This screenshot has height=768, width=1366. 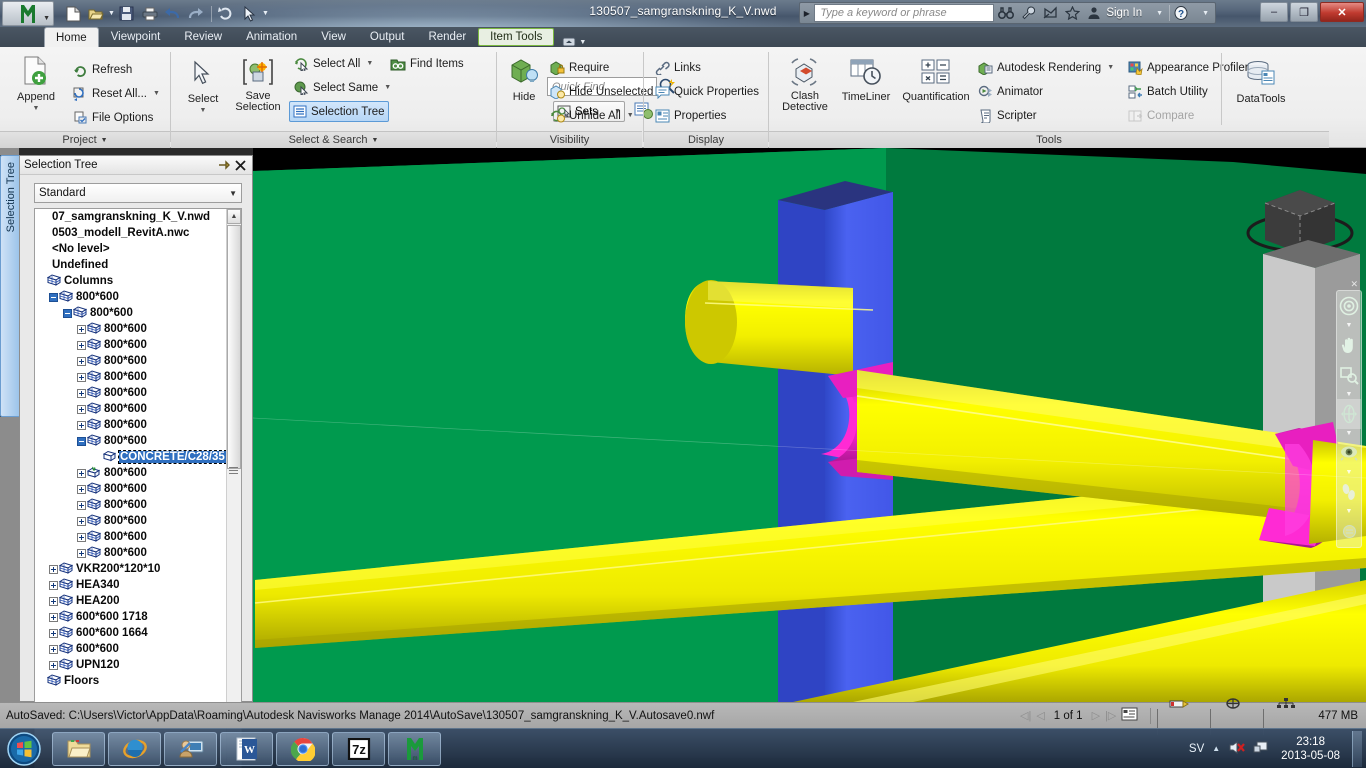 I want to click on minimize-button: –, so click(x=1274, y=12).